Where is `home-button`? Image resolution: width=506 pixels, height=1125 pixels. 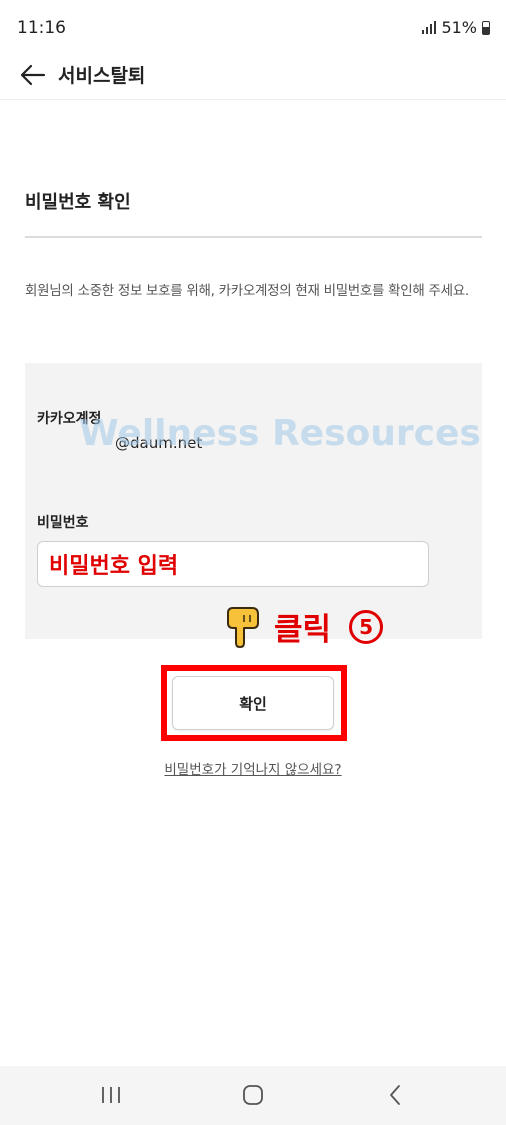
home-button is located at coordinates (253, 1095).